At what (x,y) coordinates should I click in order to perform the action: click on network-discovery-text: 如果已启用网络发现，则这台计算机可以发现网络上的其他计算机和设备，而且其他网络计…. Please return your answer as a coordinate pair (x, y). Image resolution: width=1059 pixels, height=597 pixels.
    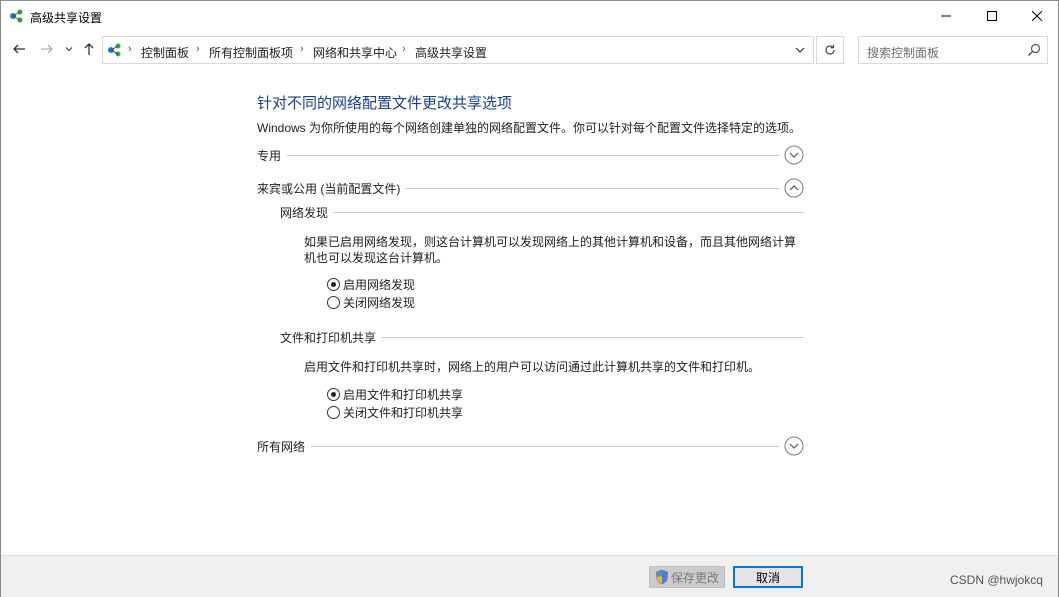
    Looking at the image, I should click on (550, 250).